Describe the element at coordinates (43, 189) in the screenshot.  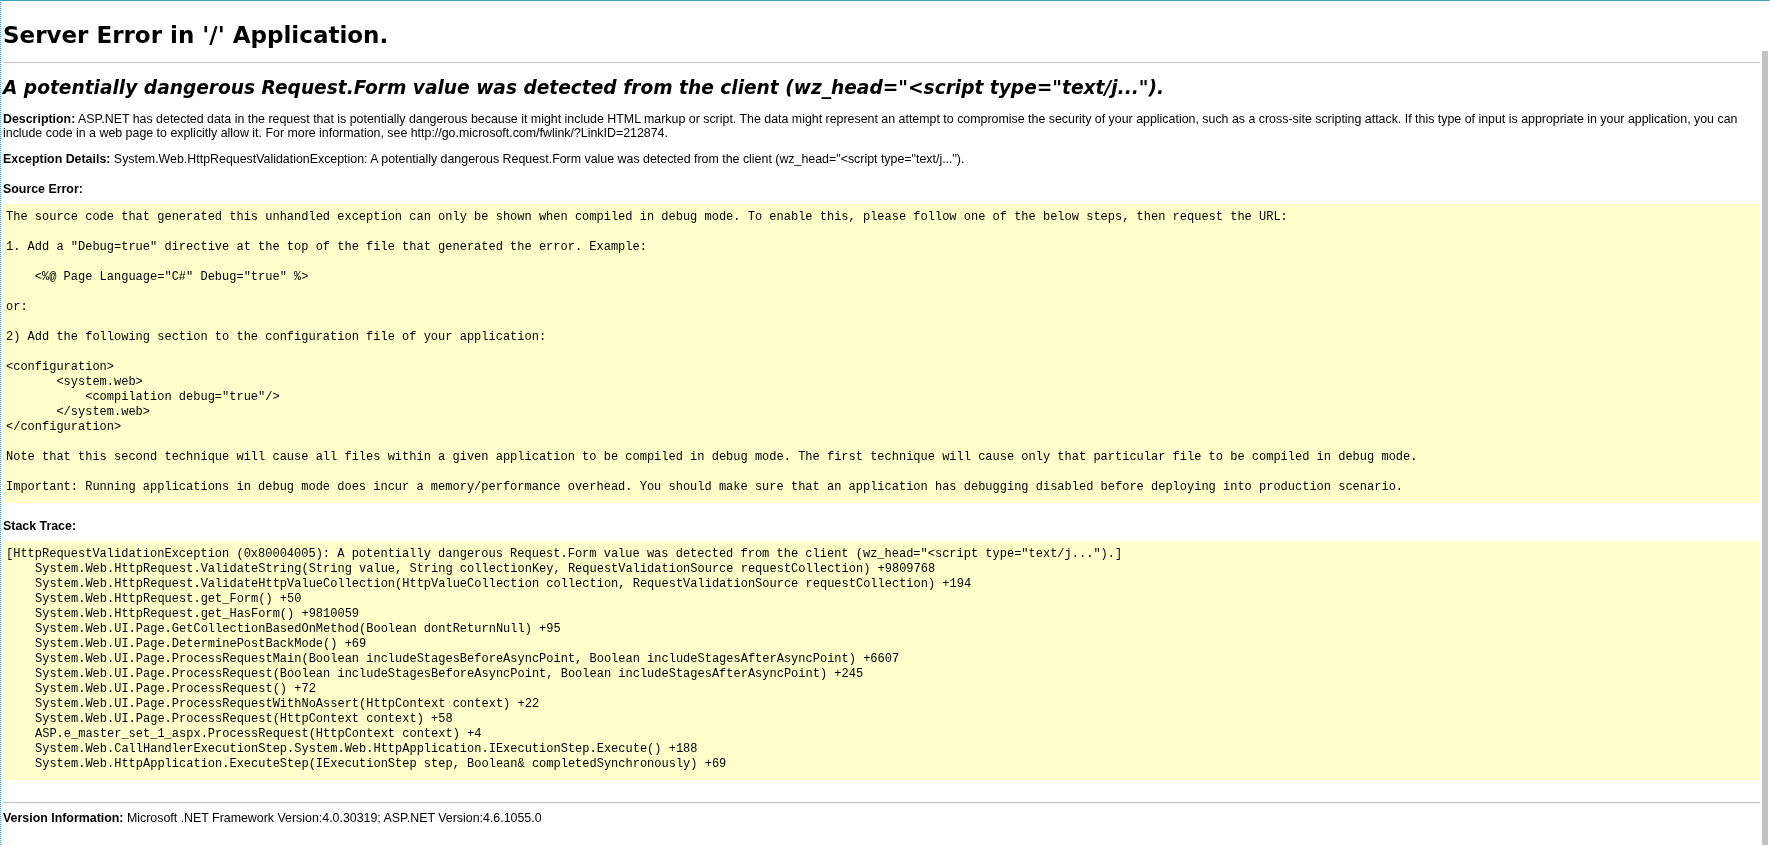
I see `section-label: Source Error:` at that location.